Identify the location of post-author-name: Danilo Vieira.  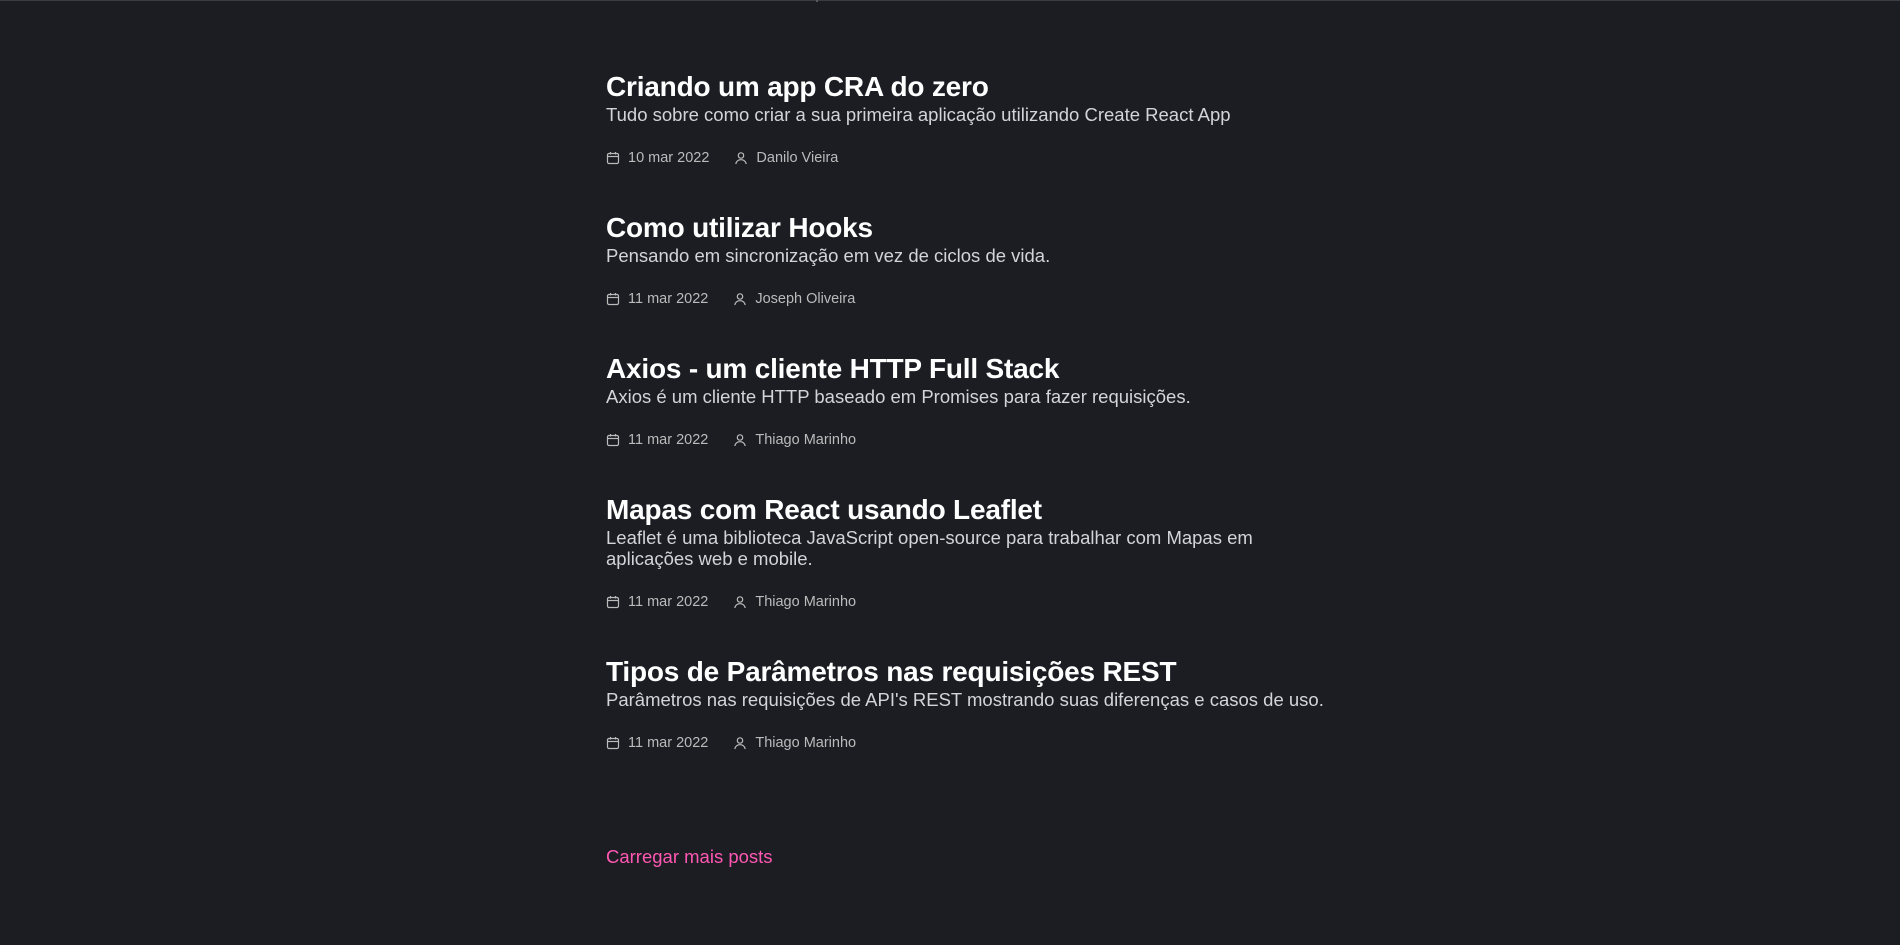
(797, 158).